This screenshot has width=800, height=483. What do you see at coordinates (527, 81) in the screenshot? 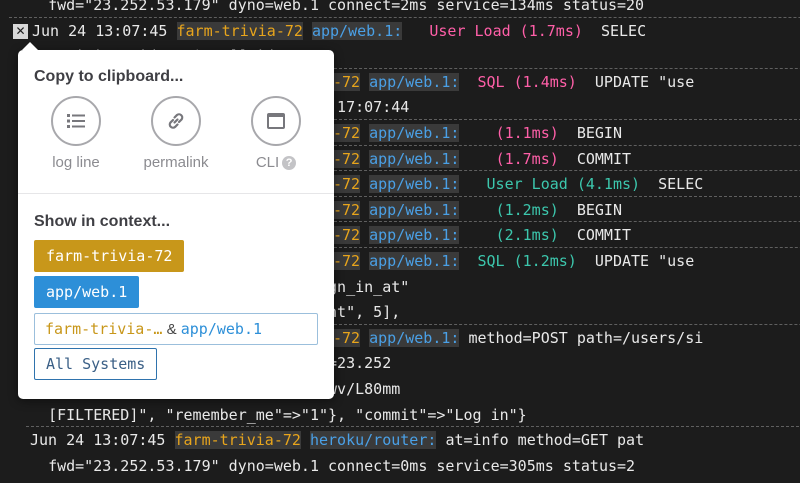
I see `log-sql-tag: SQL (1.4ms)` at bounding box center [527, 81].